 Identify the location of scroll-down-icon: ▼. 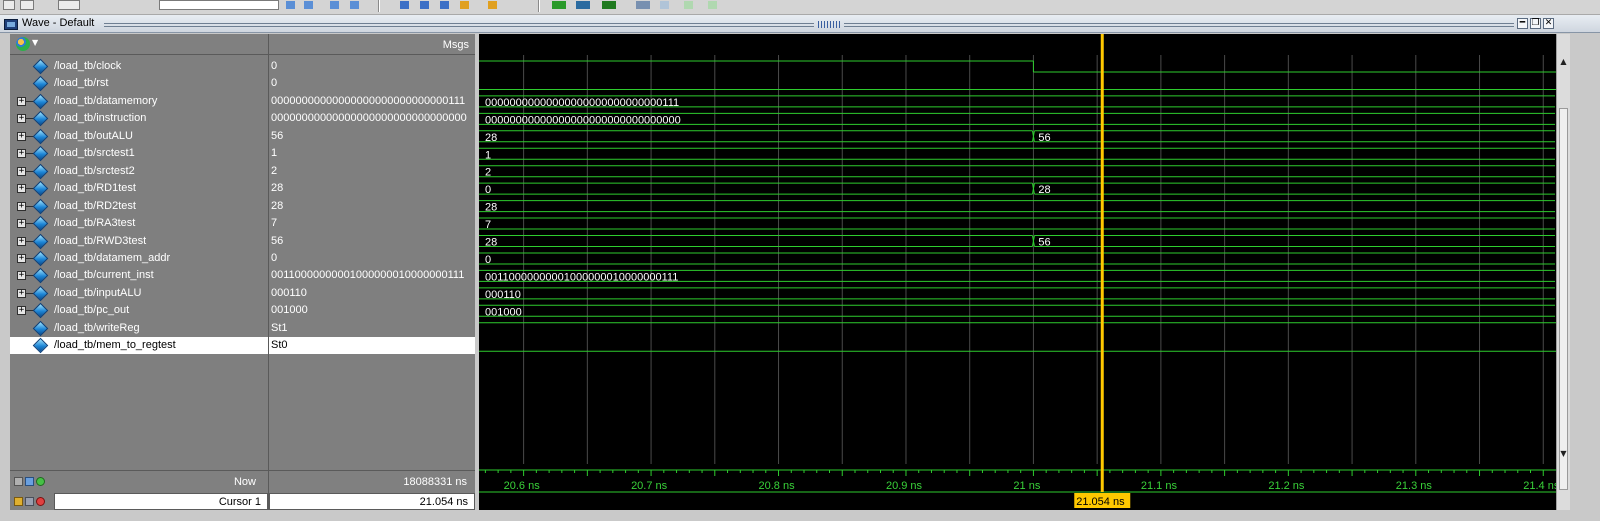
(1563, 454).